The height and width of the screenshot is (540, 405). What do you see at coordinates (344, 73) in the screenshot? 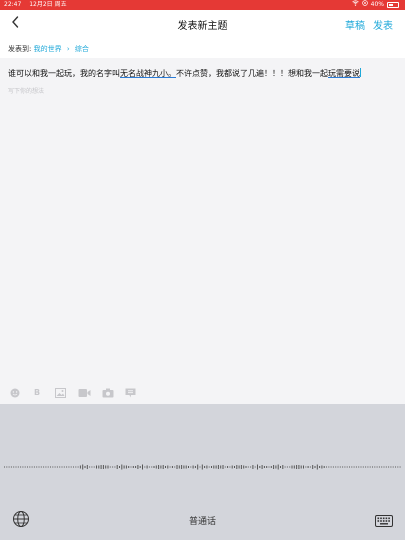
I see `content-part-underlined: 玩需要说` at bounding box center [344, 73].